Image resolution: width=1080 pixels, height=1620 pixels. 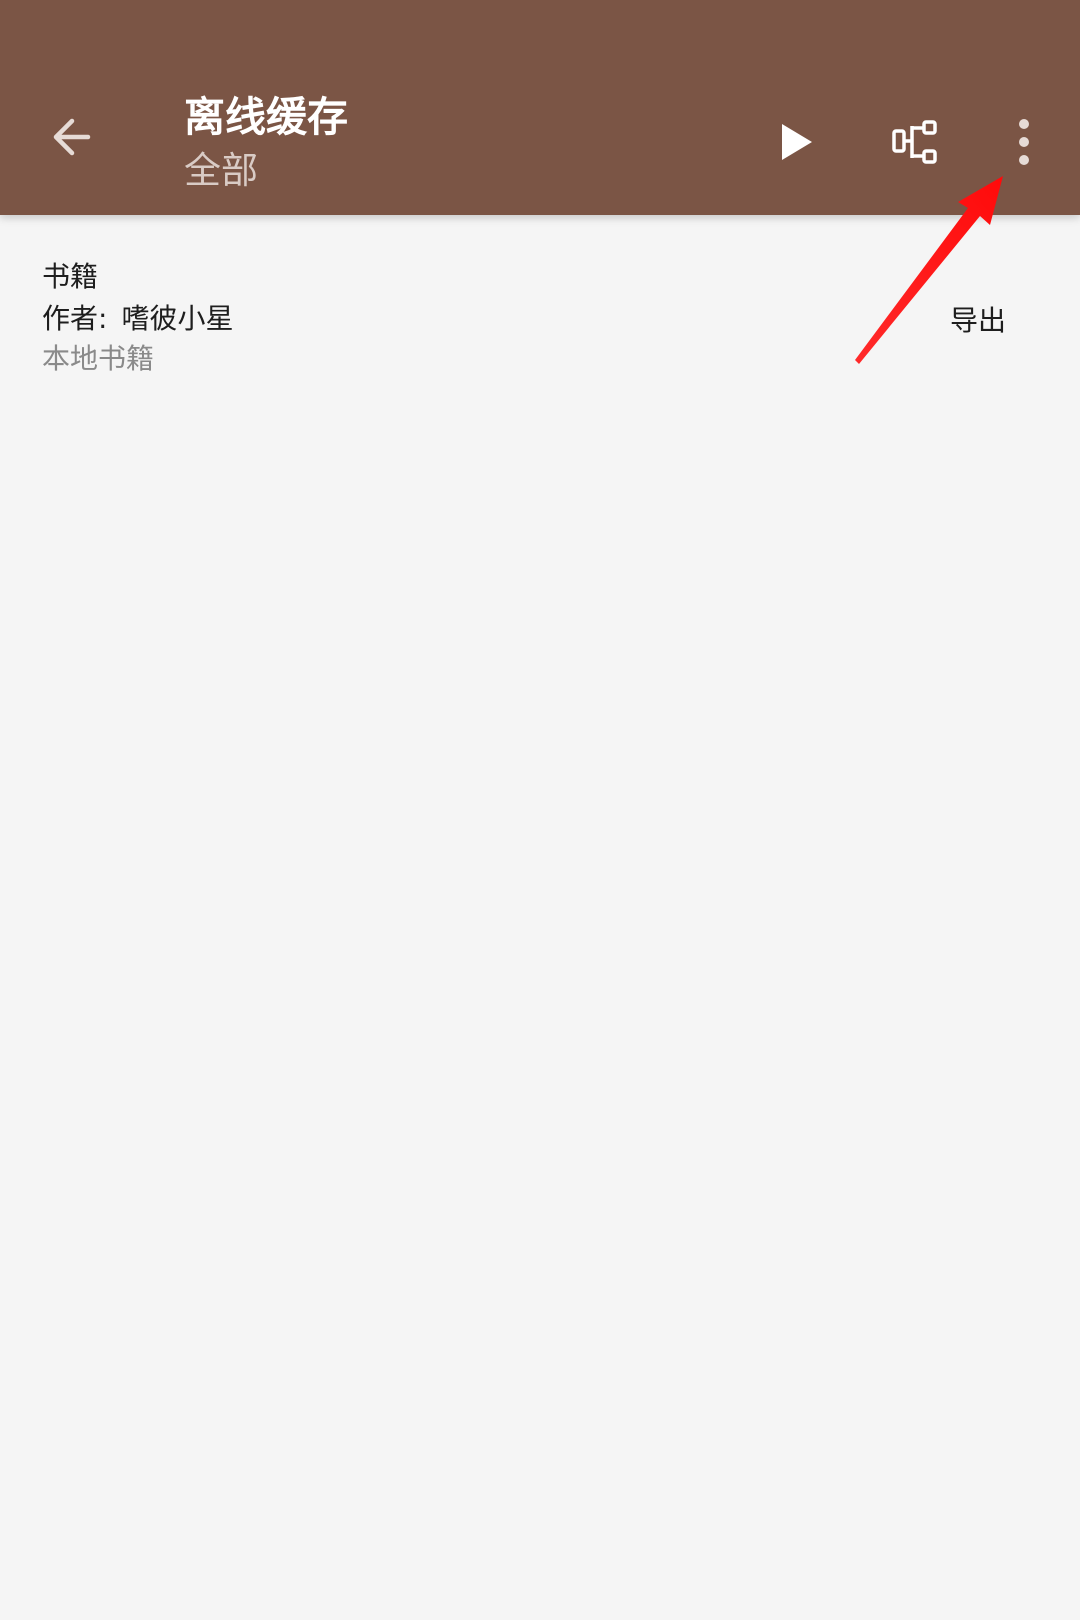 I want to click on export-button: 导出, so click(x=978, y=321).